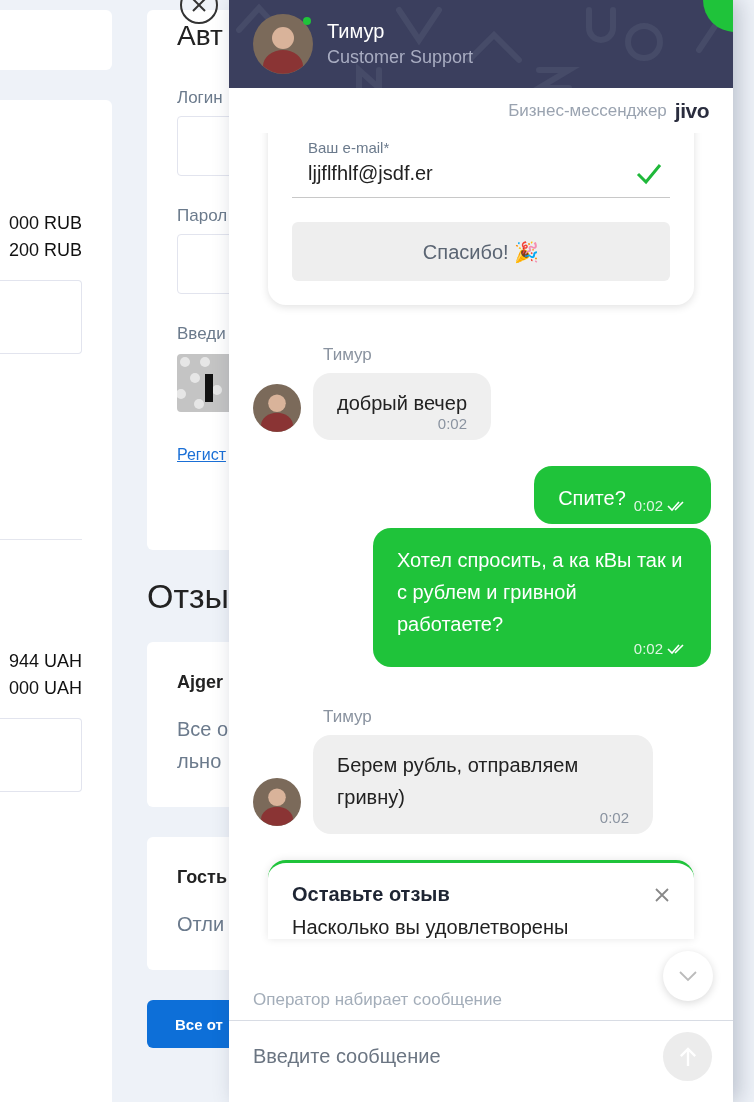  I want to click on amount-text: 200 RUB, so click(45, 250).